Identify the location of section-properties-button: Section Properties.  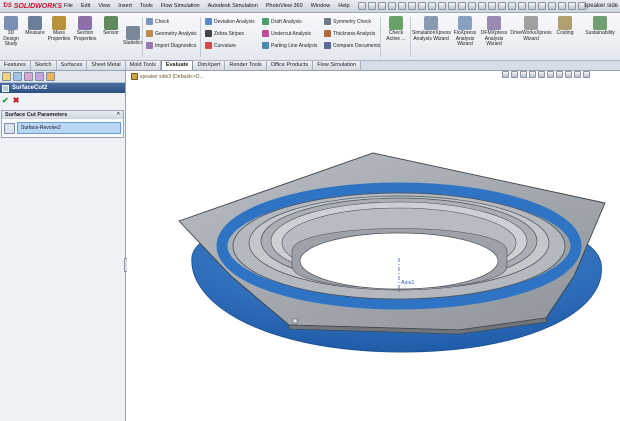
(85, 29).